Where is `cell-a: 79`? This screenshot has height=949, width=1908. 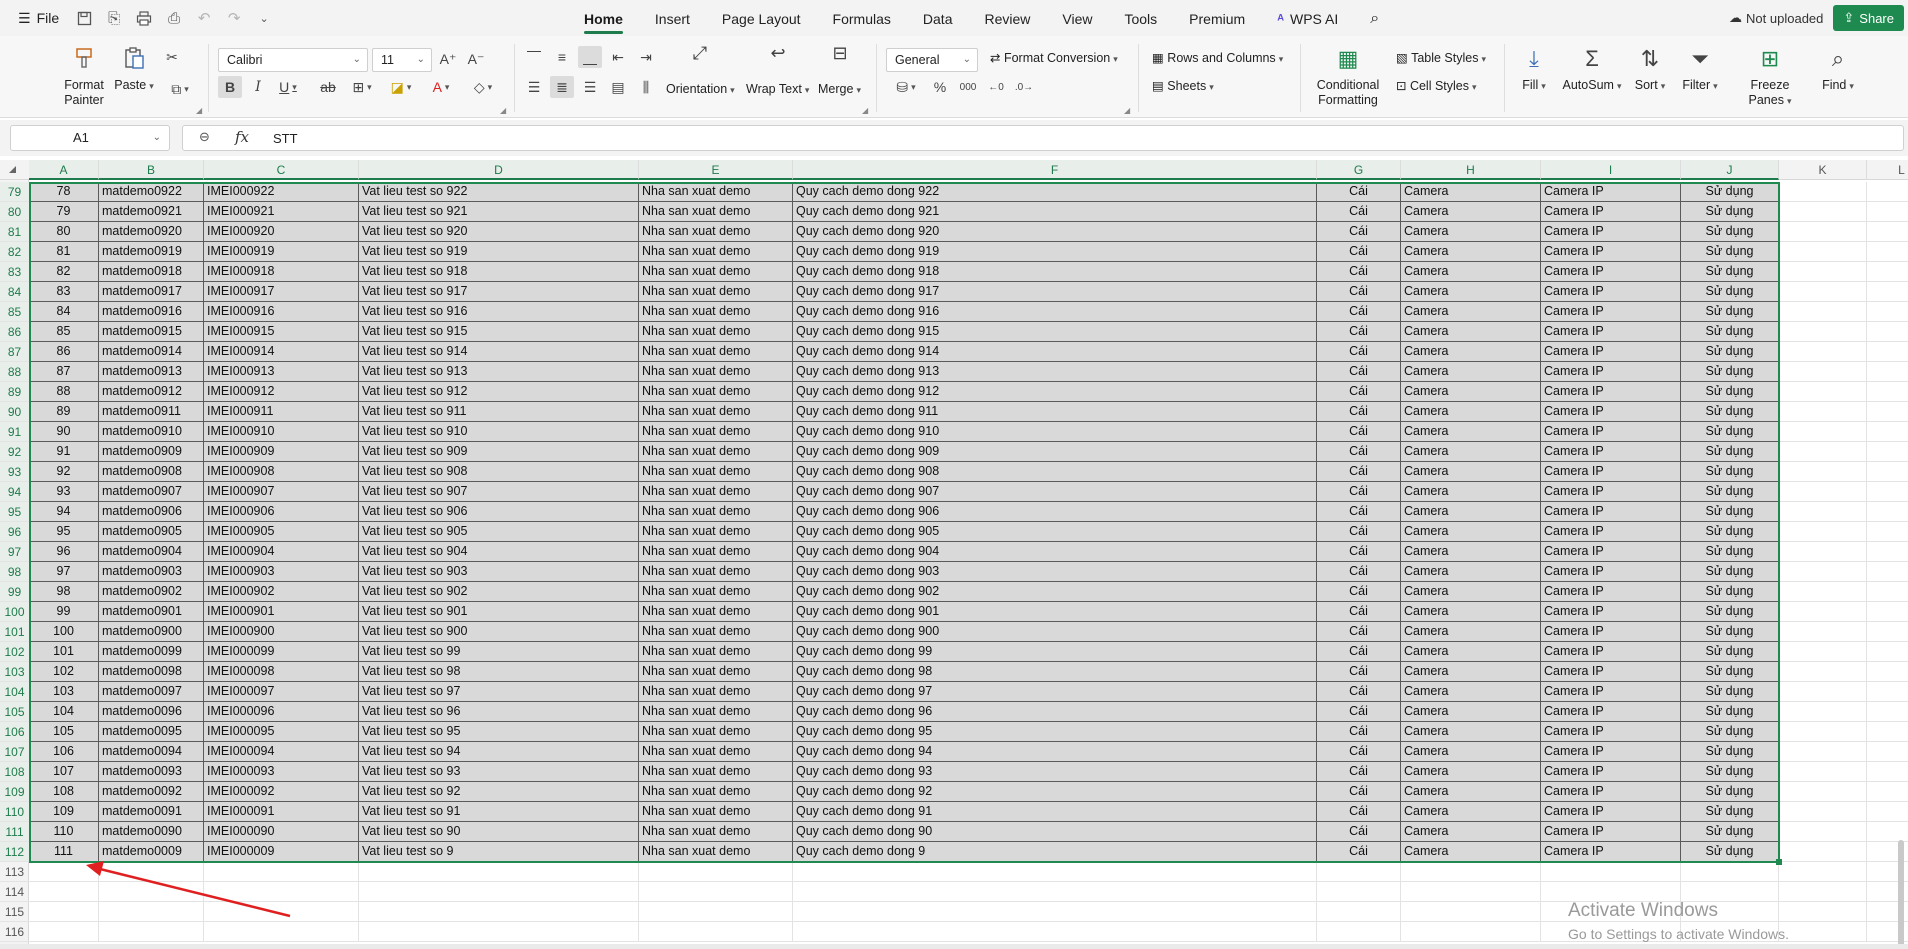
cell-a: 79 is located at coordinates (64, 212).